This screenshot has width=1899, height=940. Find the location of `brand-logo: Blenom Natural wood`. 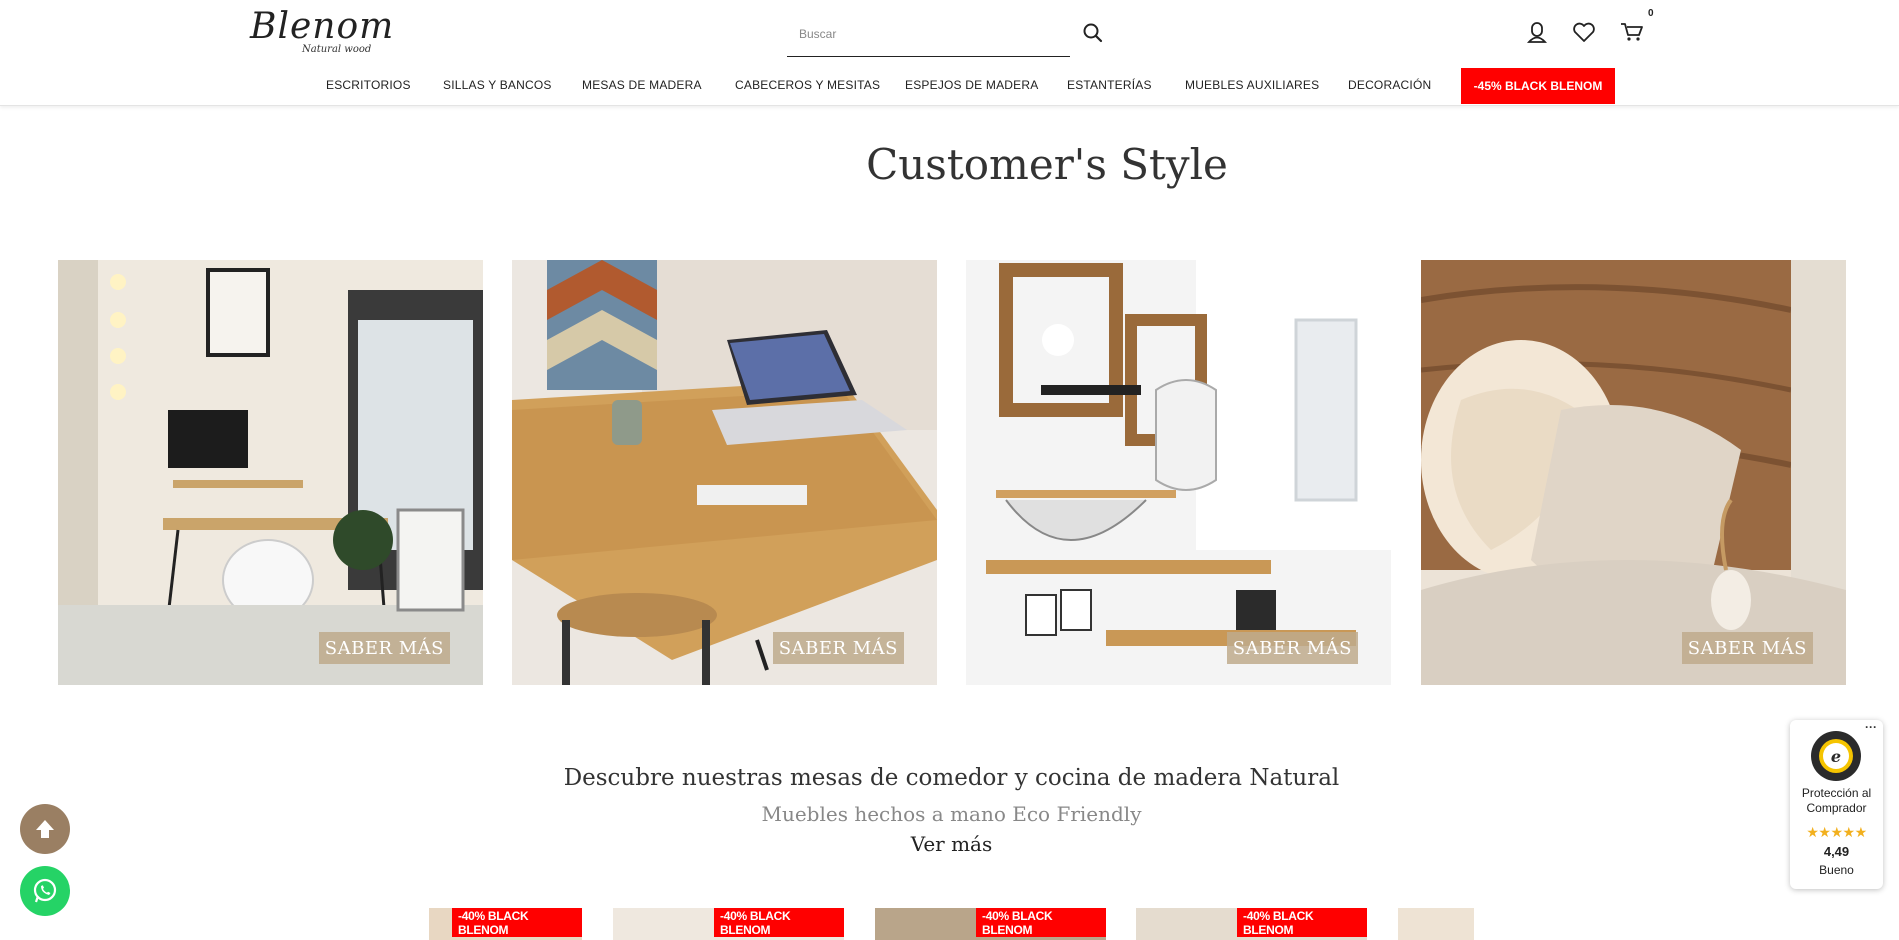

brand-logo: Blenom Natural wood is located at coordinates (321, 32).